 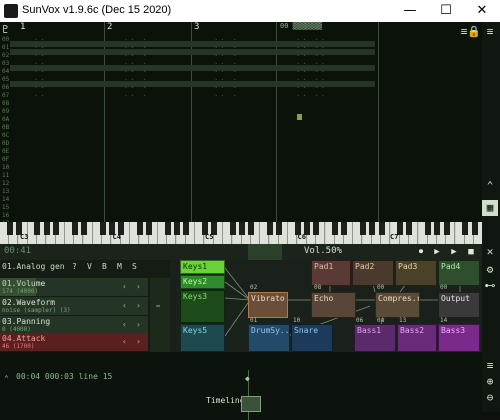 I want to click on row-number: 0D, so click(x=6, y=143).